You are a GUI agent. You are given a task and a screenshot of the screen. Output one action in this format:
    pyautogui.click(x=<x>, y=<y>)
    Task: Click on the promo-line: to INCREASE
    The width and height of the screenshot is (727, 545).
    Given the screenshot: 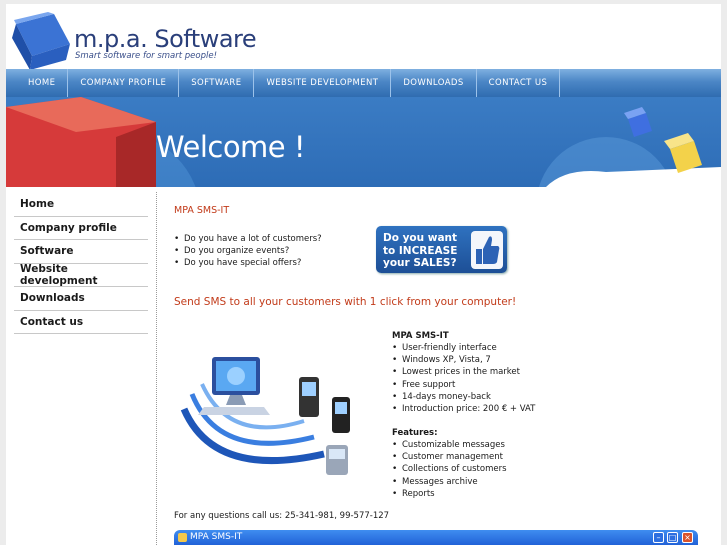 What is the action you would take?
    pyautogui.click(x=420, y=250)
    